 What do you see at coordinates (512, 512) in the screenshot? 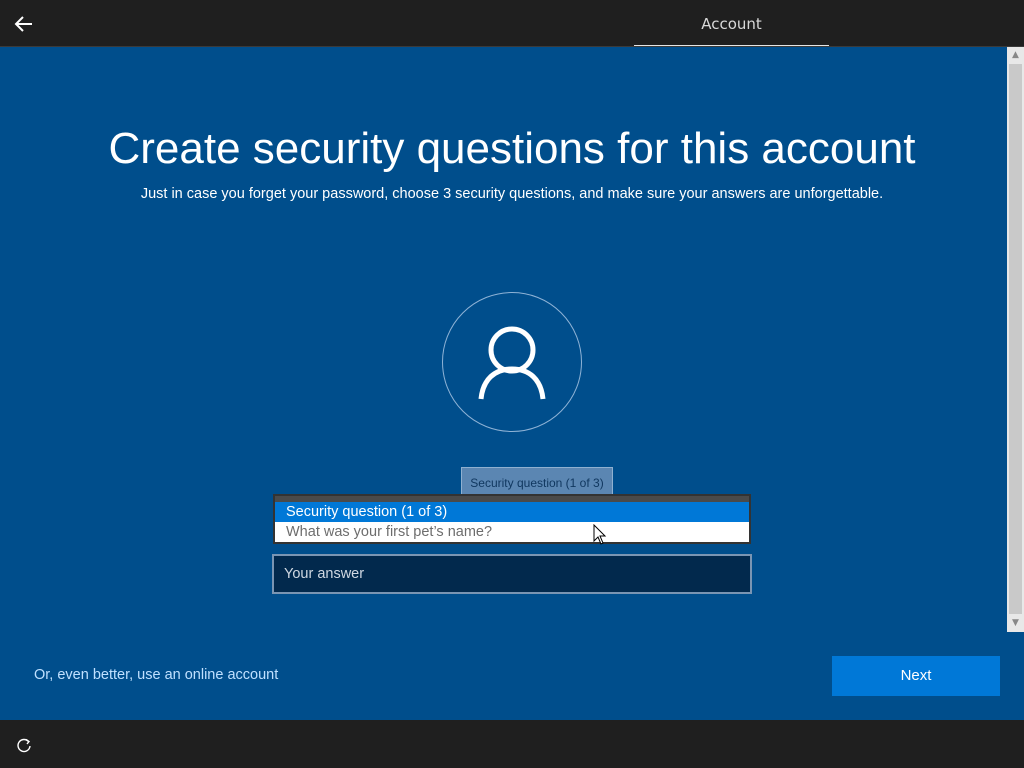
I see `dropdown-option-selected: Security question (1 of 3)` at bounding box center [512, 512].